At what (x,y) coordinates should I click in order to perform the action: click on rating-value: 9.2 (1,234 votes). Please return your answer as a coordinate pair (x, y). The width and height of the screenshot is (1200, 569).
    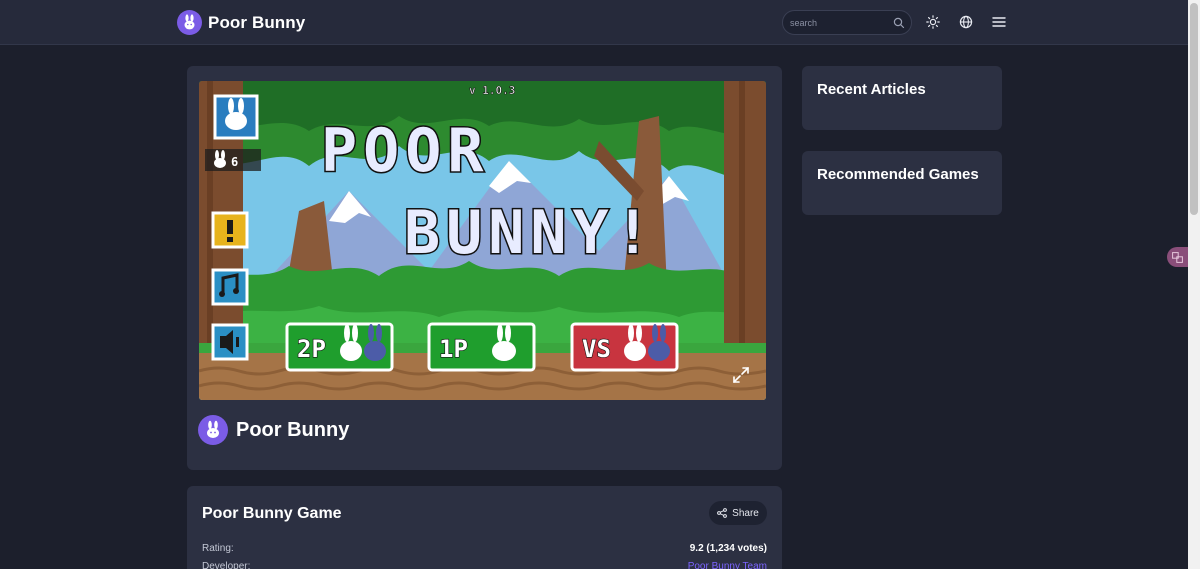
    Looking at the image, I should click on (728, 548).